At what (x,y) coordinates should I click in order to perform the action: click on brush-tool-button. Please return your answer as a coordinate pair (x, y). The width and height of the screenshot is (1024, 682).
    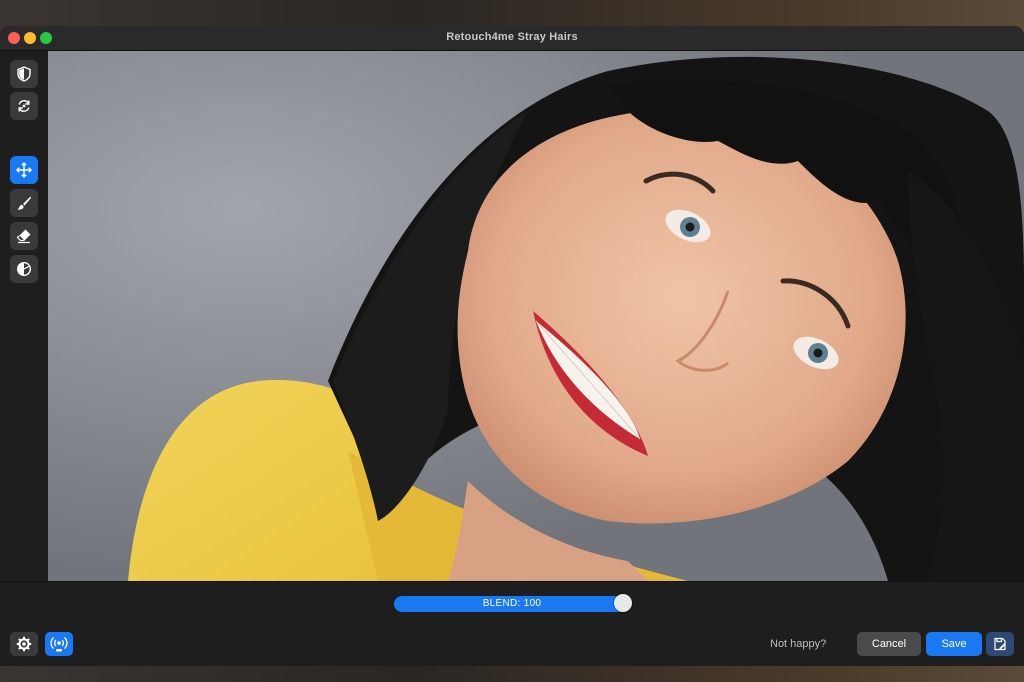
    Looking at the image, I should click on (24, 203).